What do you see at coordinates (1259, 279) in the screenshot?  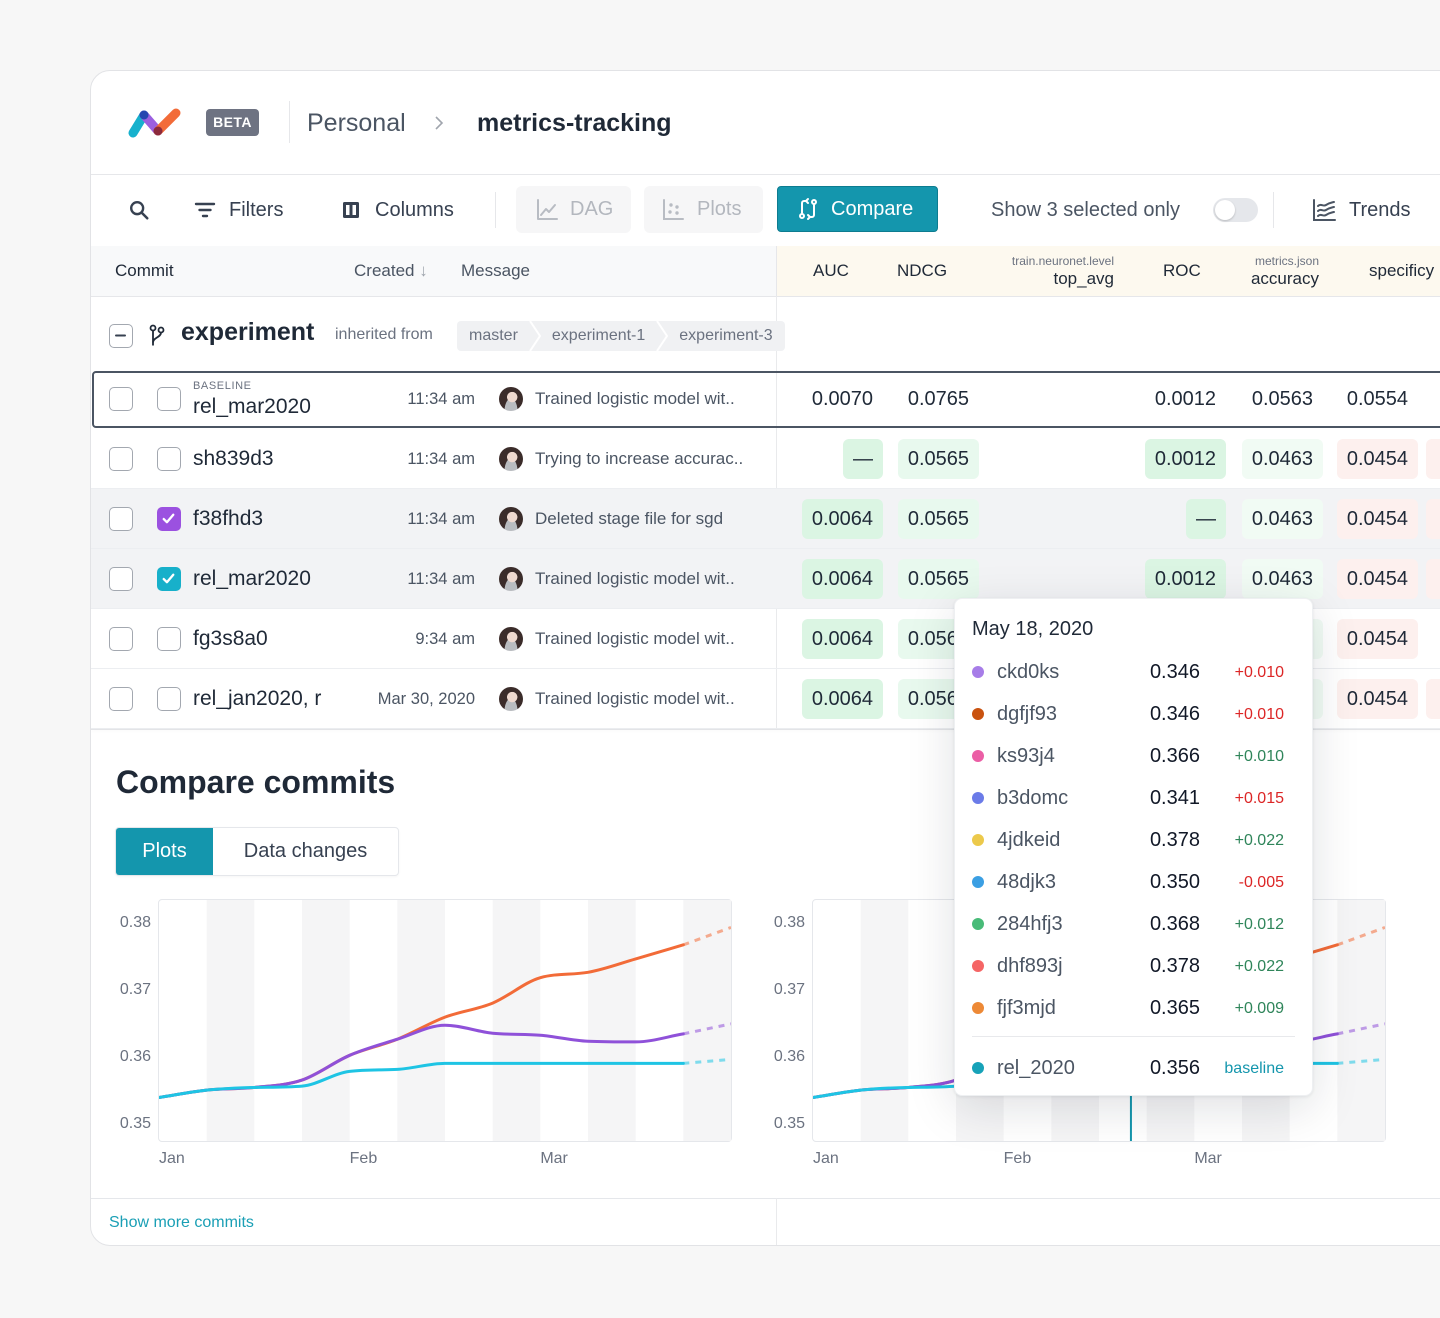 I see `column-header-accuracy: accuracy` at bounding box center [1259, 279].